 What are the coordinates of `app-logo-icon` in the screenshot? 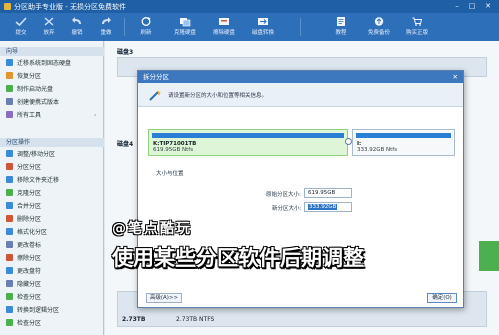 It's located at (7, 6).